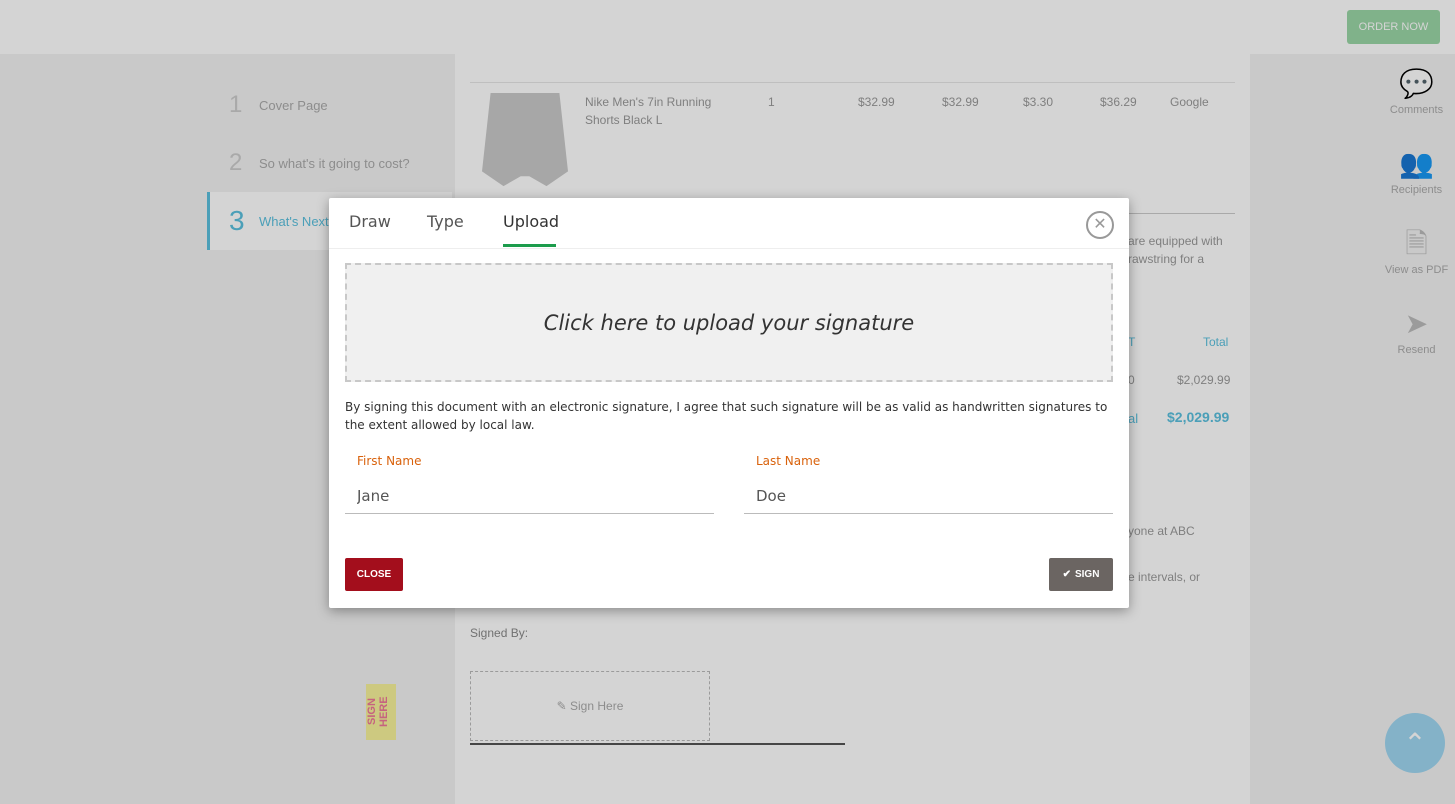  I want to click on close-button: CLOSE, so click(374, 574).